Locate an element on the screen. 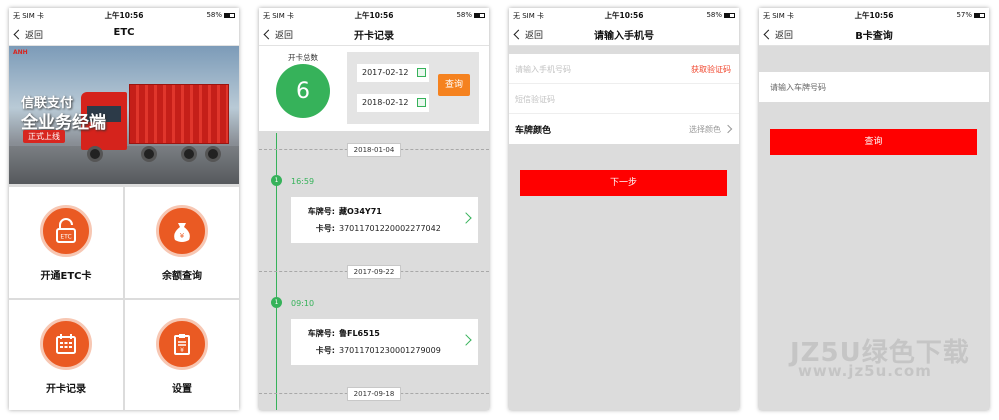  end-date-value: 2018-02-12 is located at coordinates (385, 102).